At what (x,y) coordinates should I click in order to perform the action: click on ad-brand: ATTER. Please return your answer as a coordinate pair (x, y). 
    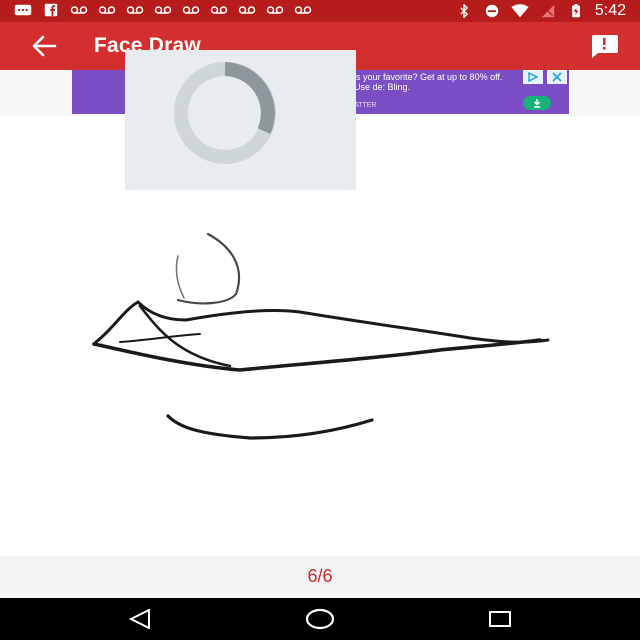
    Looking at the image, I should click on (365, 105).